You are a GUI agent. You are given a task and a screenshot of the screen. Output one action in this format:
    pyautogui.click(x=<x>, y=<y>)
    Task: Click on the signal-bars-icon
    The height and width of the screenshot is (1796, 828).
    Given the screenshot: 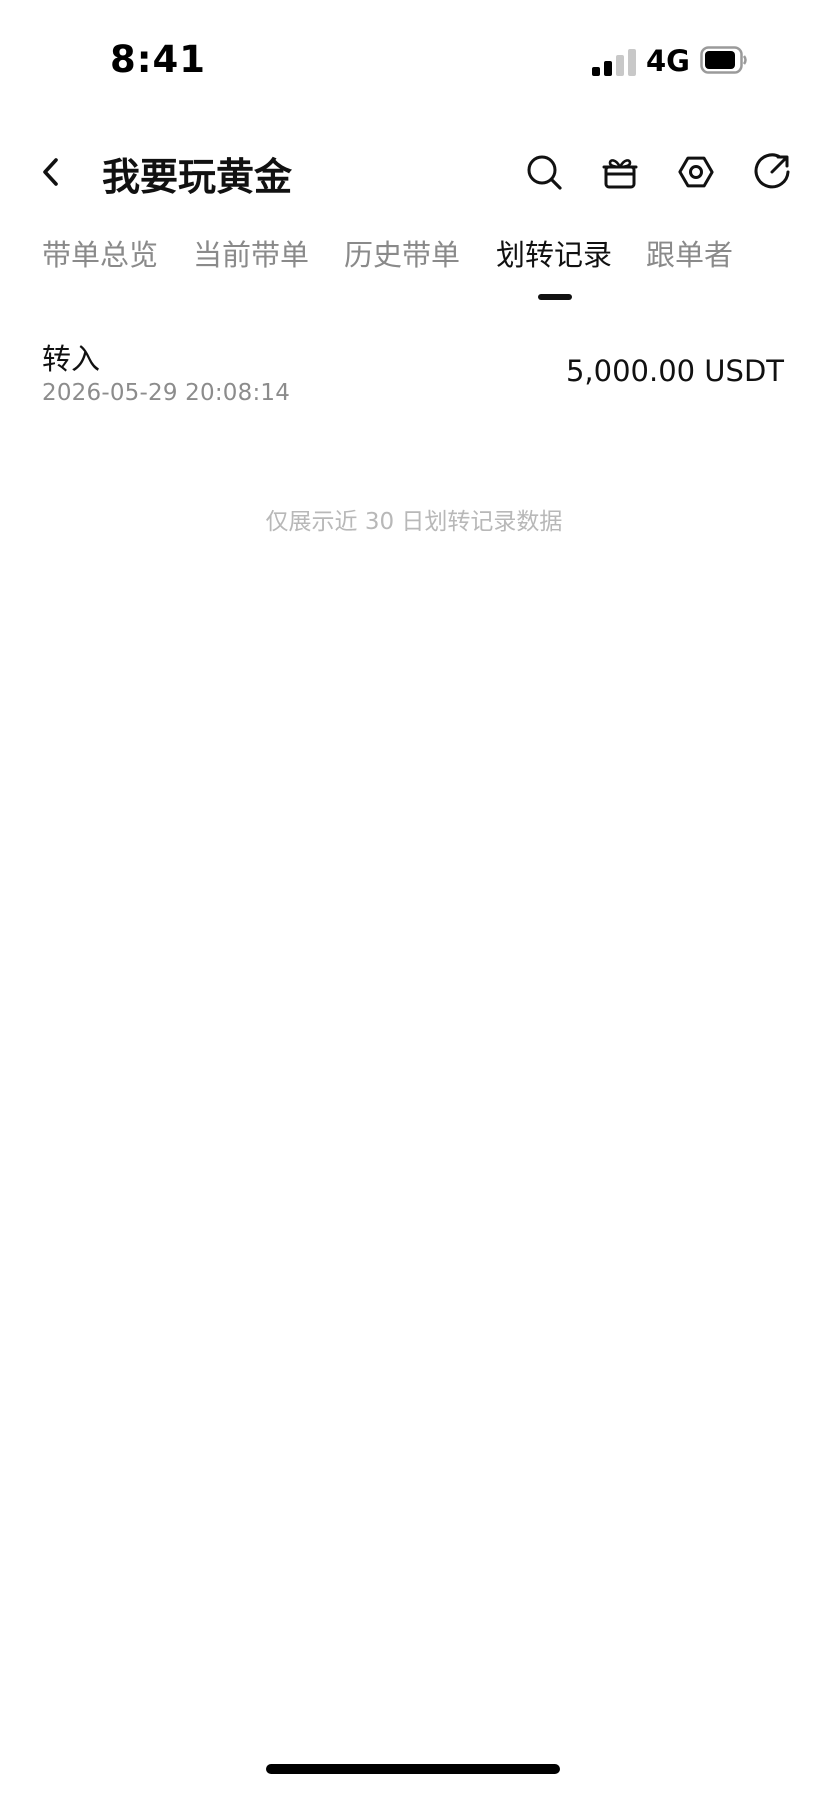 What is the action you would take?
    pyautogui.click(x=615, y=62)
    